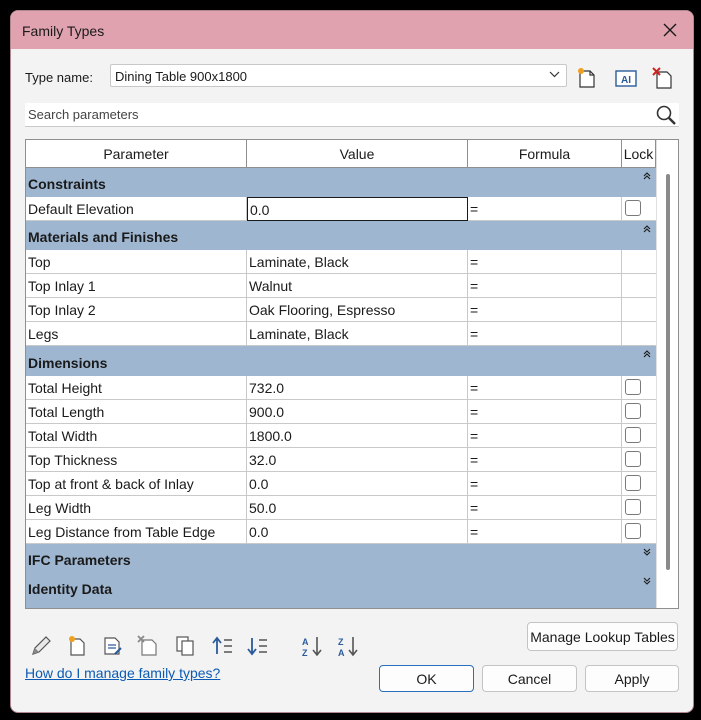  I want to click on close-button, so click(670, 30).